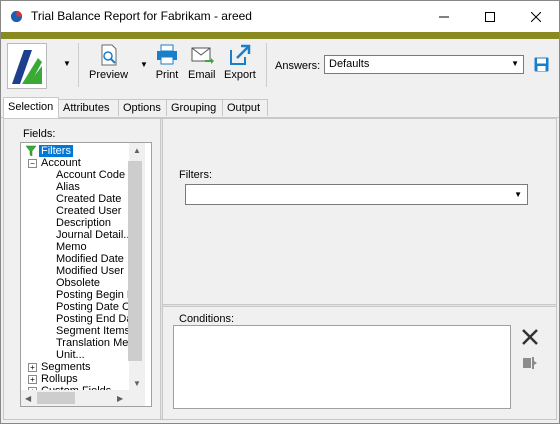 Image resolution: width=560 pixels, height=424 pixels. I want to click on logo-icon, so click(27, 67).